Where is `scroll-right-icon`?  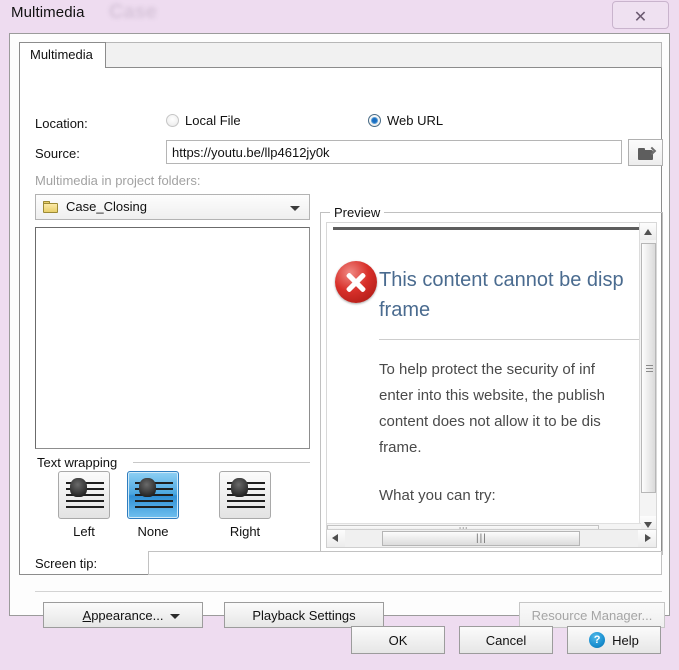 scroll-right-icon is located at coordinates (647, 538).